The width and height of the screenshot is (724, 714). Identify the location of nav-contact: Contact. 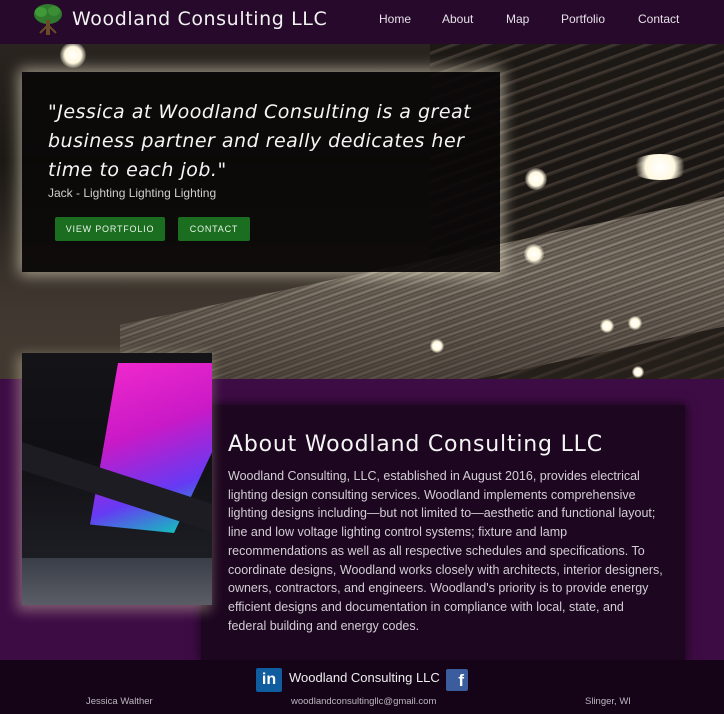
(658, 19).